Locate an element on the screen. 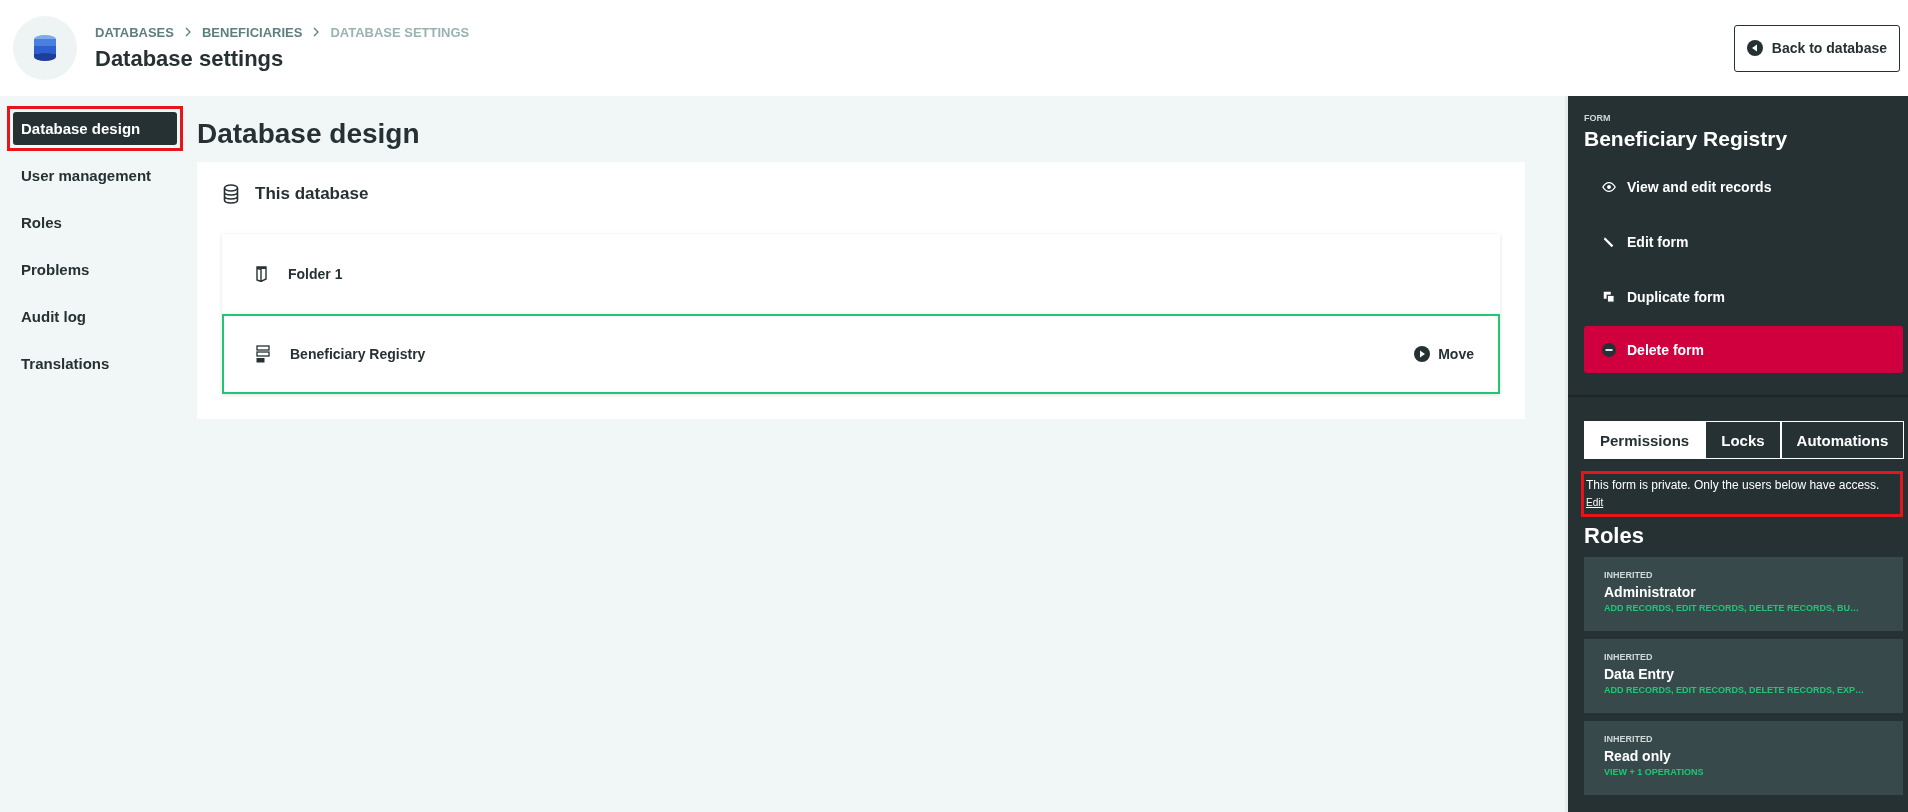 Image resolution: width=1908 pixels, height=812 pixels. tab: Locks is located at coordinates (1743, 440).